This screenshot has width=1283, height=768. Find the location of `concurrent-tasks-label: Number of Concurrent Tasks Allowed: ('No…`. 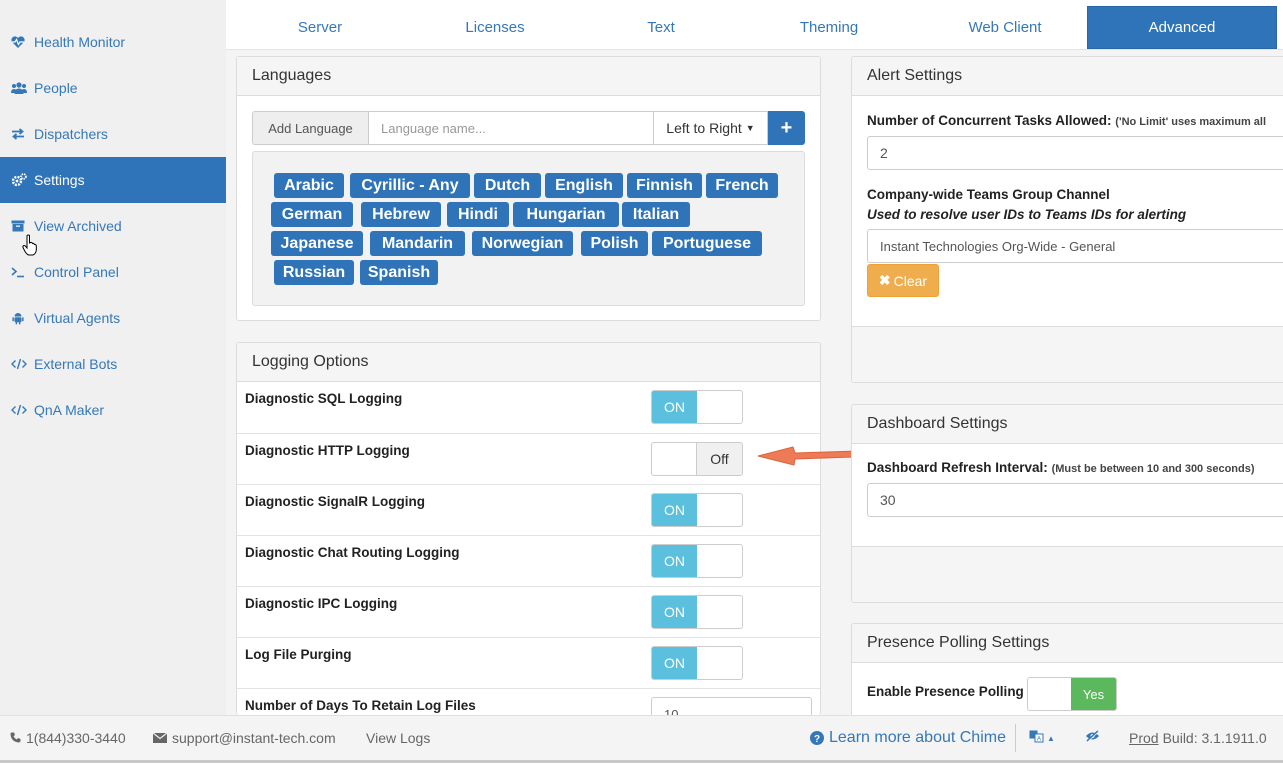

concurrent-tasks-label: Number of Concurrent Tasks Allowed: ('No… is located at coordinates (1066, 120).